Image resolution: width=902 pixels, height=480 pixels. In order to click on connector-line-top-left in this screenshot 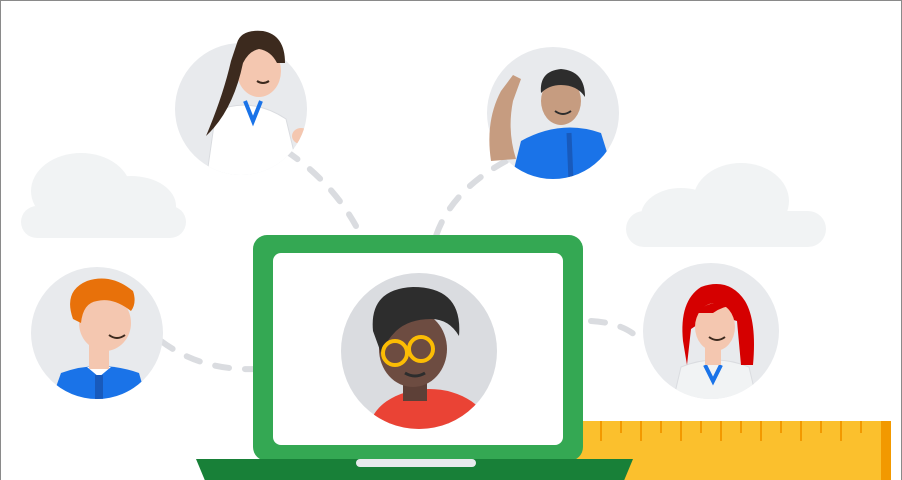, I will do `click(321, 188)`.